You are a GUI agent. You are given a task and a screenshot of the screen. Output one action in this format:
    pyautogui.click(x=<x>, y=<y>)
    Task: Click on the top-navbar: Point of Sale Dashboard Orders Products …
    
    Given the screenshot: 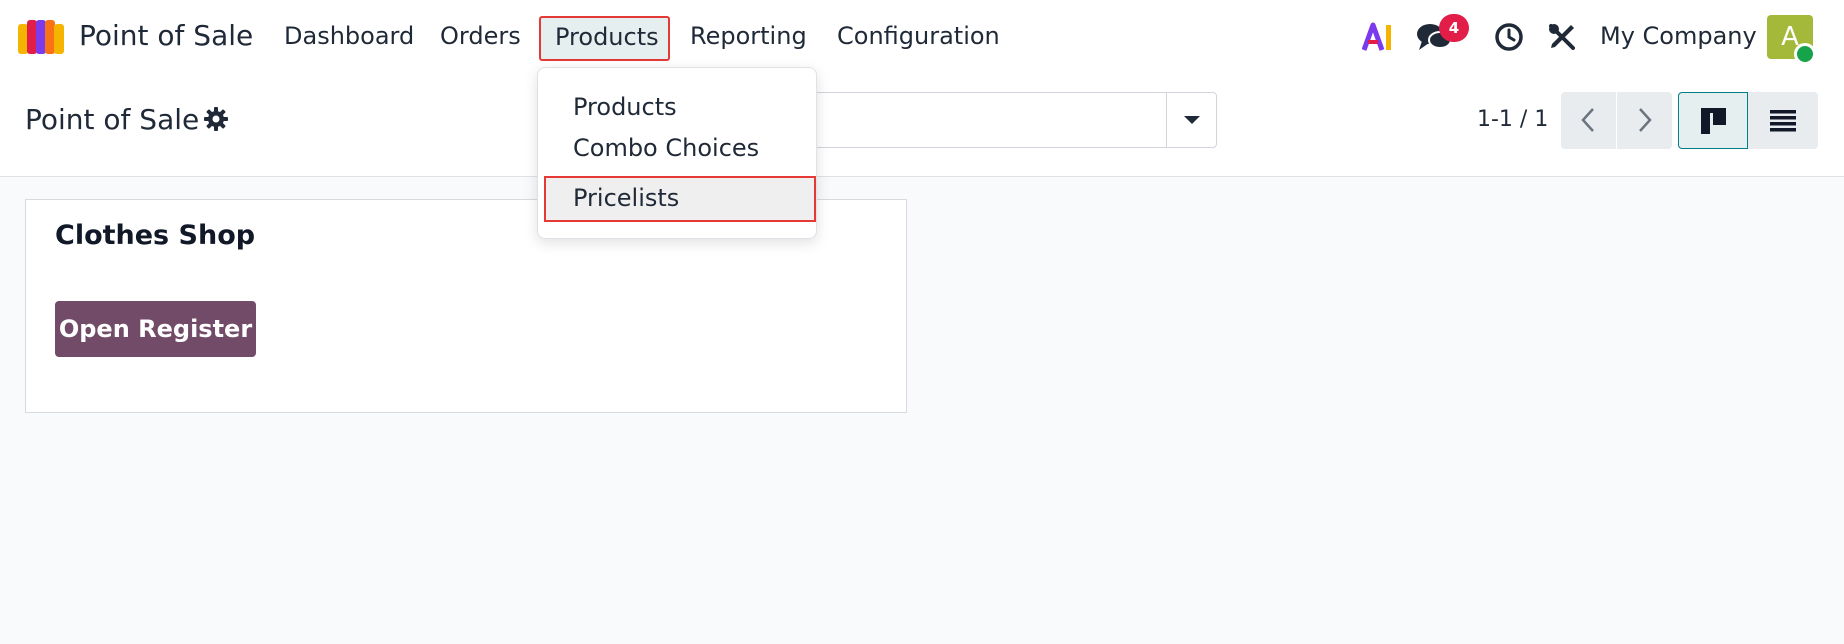 What is the action you would take?
    pyautogui.click(x=922, y=37)
    